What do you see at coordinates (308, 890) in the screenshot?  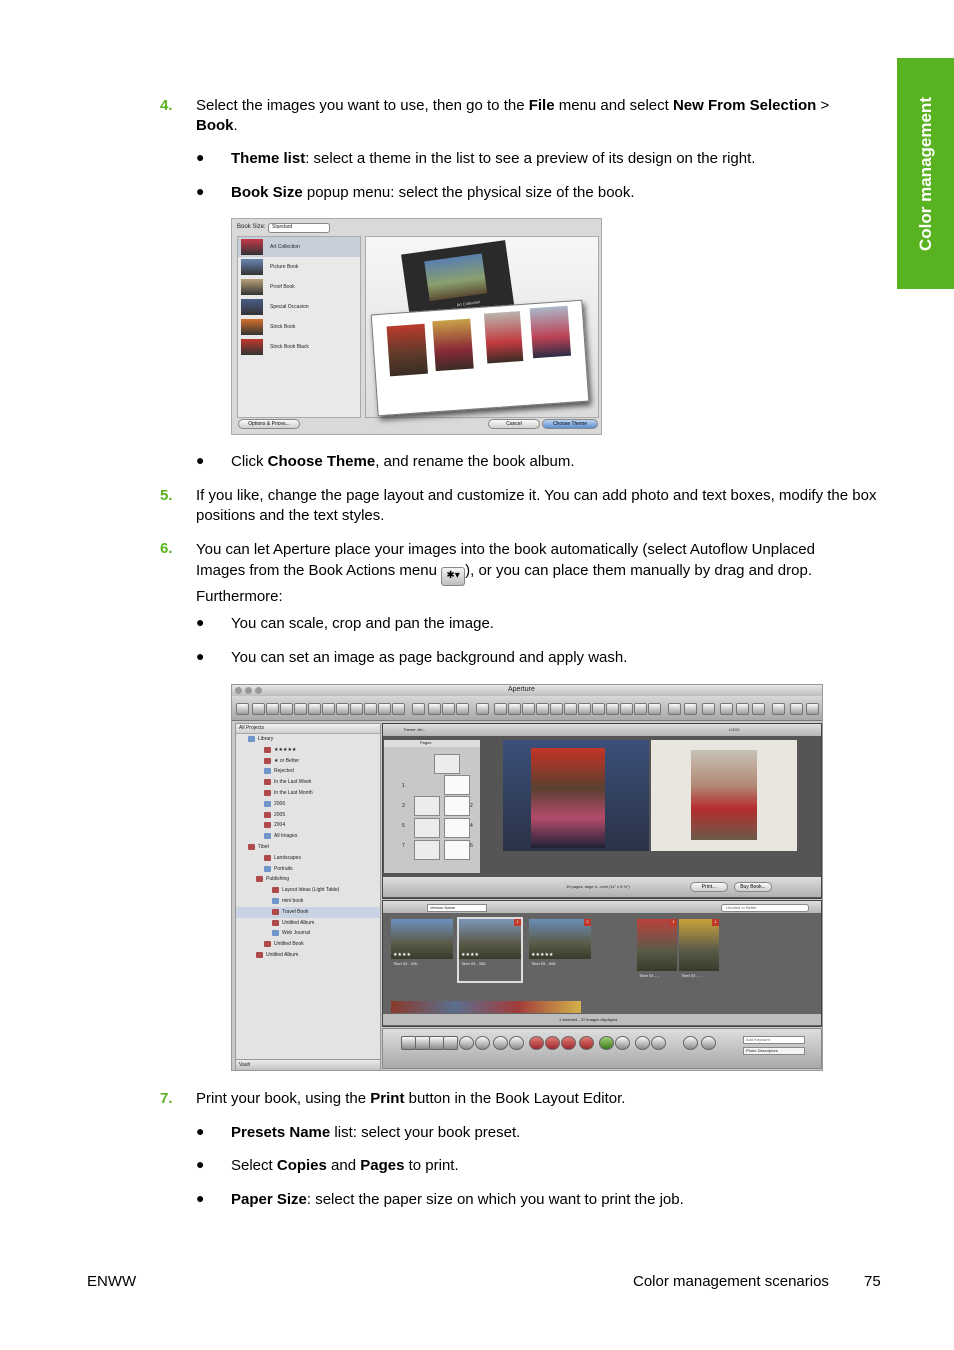 I see `project-tree-item: Layout Ideas (Light Table)` at bounding box center [308, 890].